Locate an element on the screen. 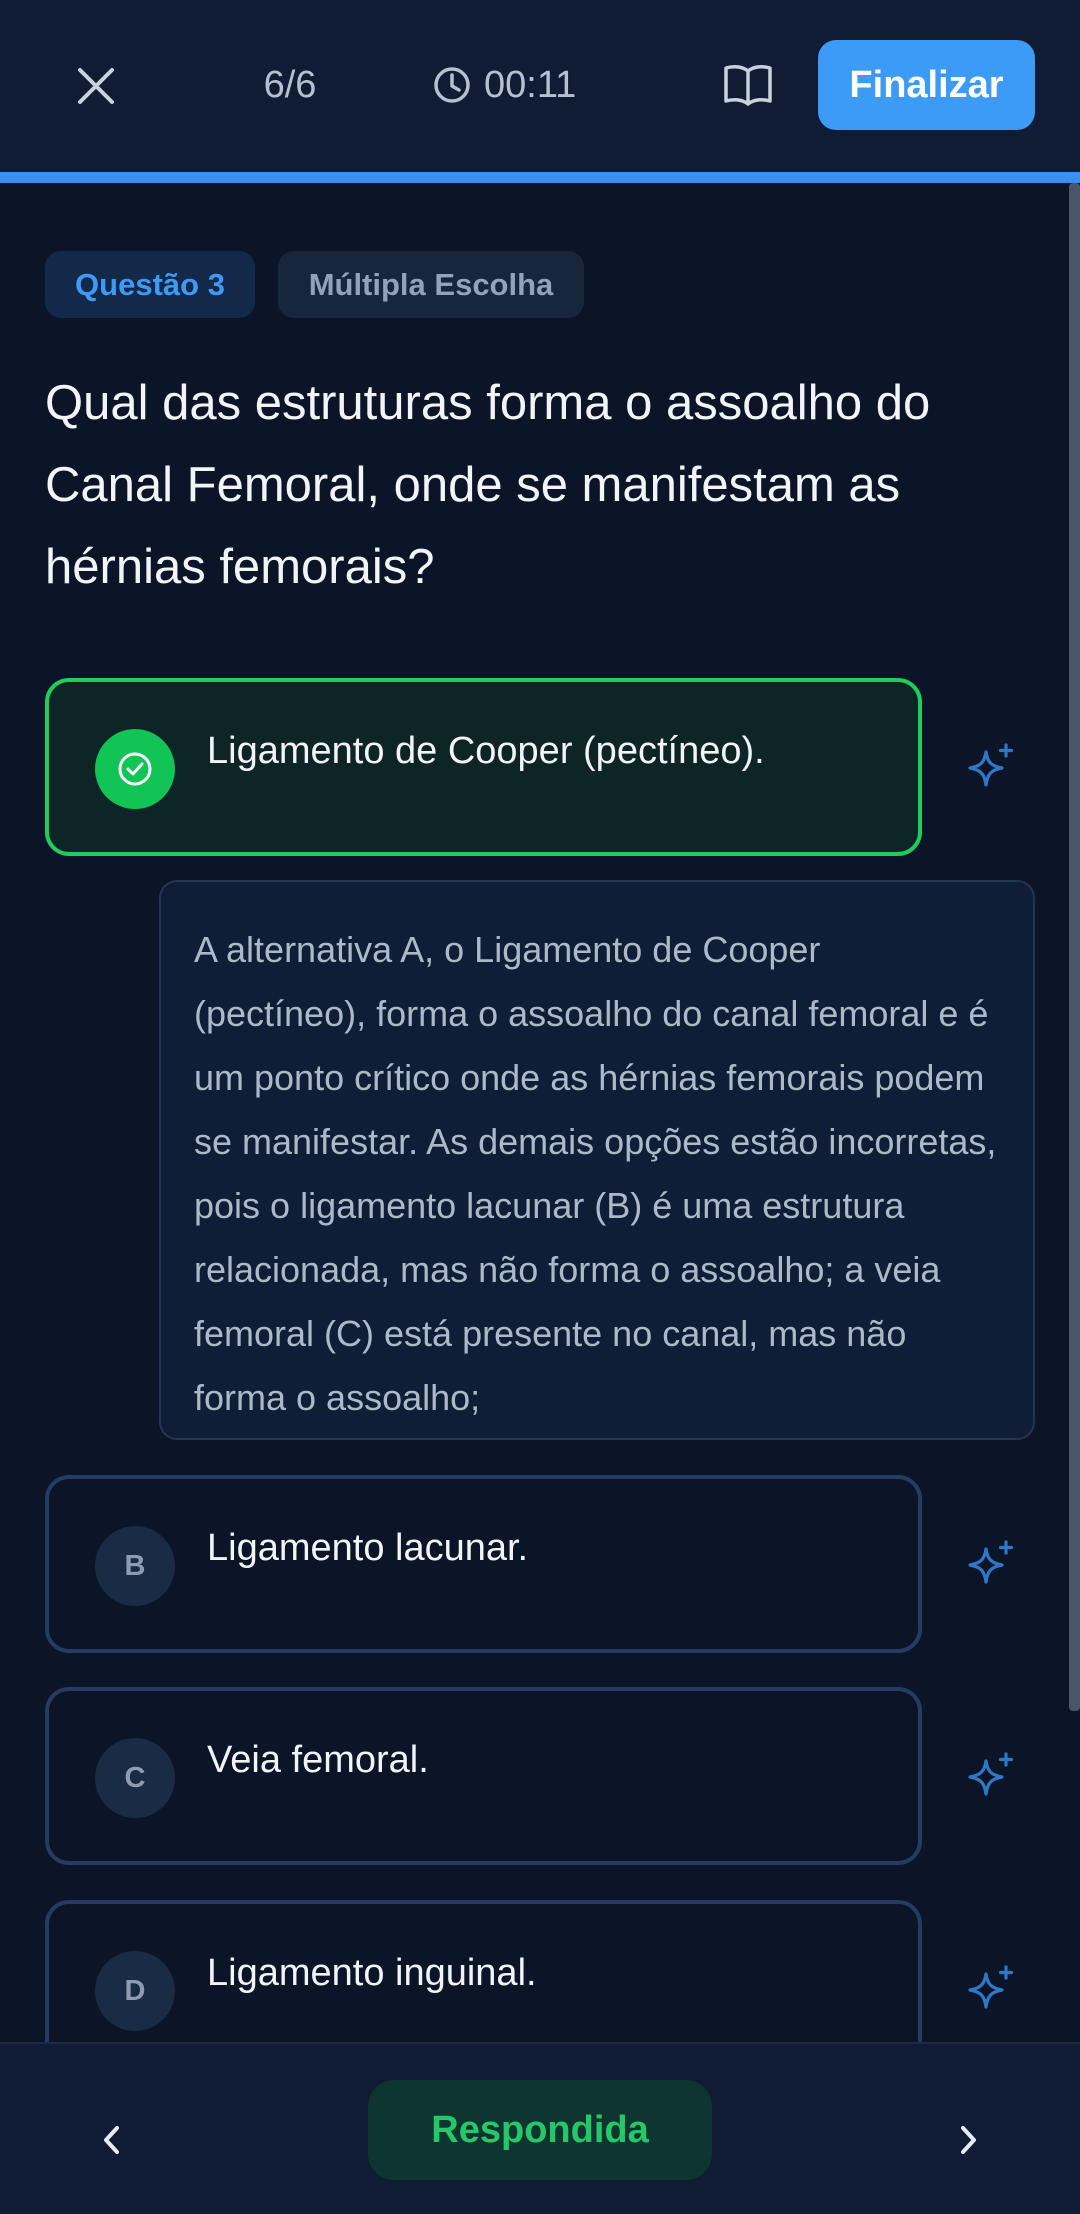 Image resolution: width=1080 pixels, height=2214 pixels. option-c-letter: C is located at coordinates (135, 1778).